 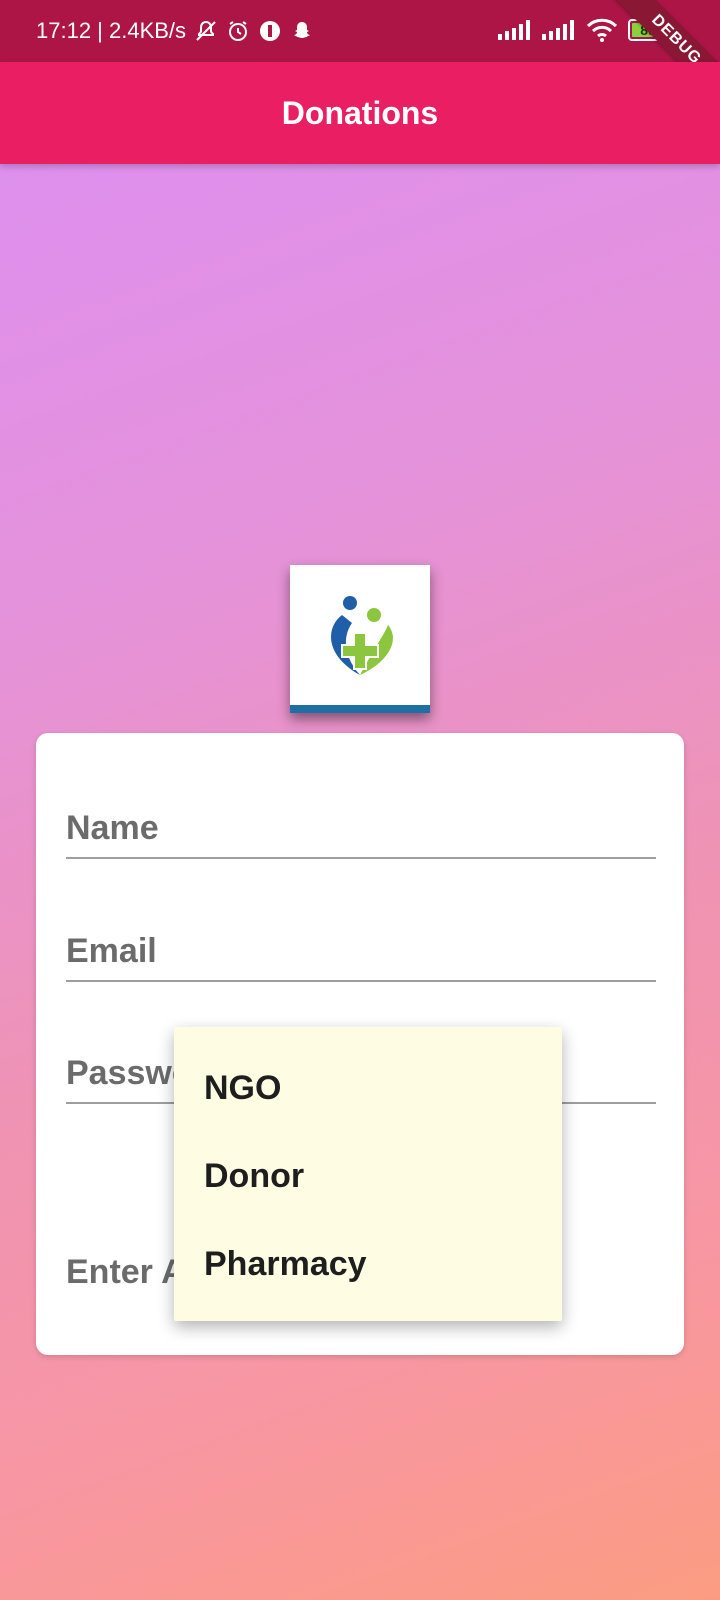 I want to click on logo-footer-strip, so click(x=360, y=709).